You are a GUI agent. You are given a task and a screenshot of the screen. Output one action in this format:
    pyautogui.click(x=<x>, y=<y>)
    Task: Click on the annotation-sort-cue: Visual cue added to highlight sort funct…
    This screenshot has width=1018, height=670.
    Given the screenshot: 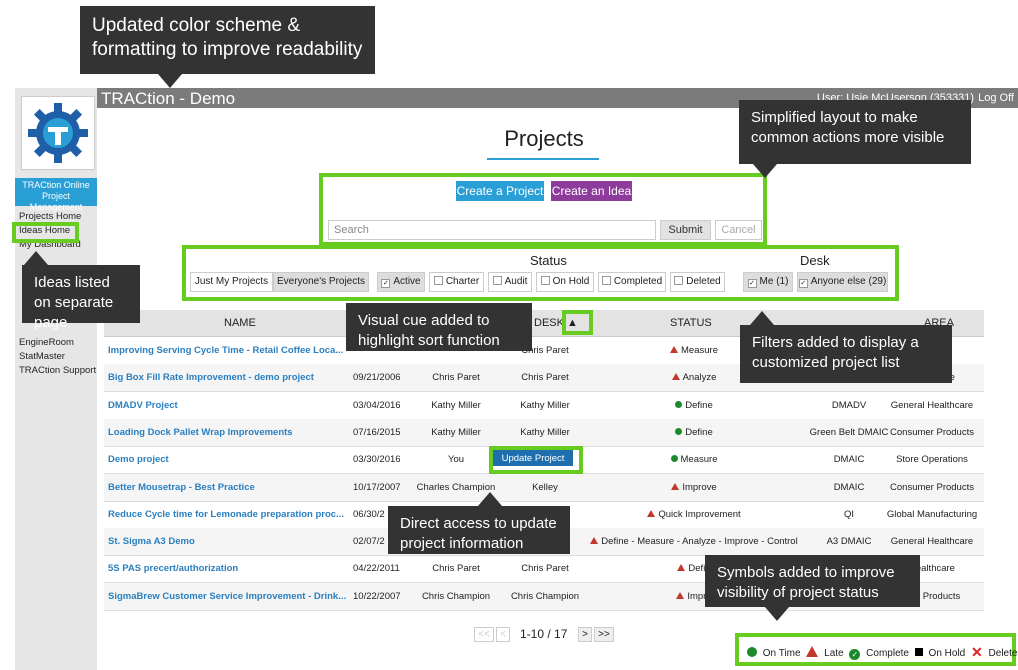 What is the action you would take?
    pyautogui.click(x=439, y=327)
    